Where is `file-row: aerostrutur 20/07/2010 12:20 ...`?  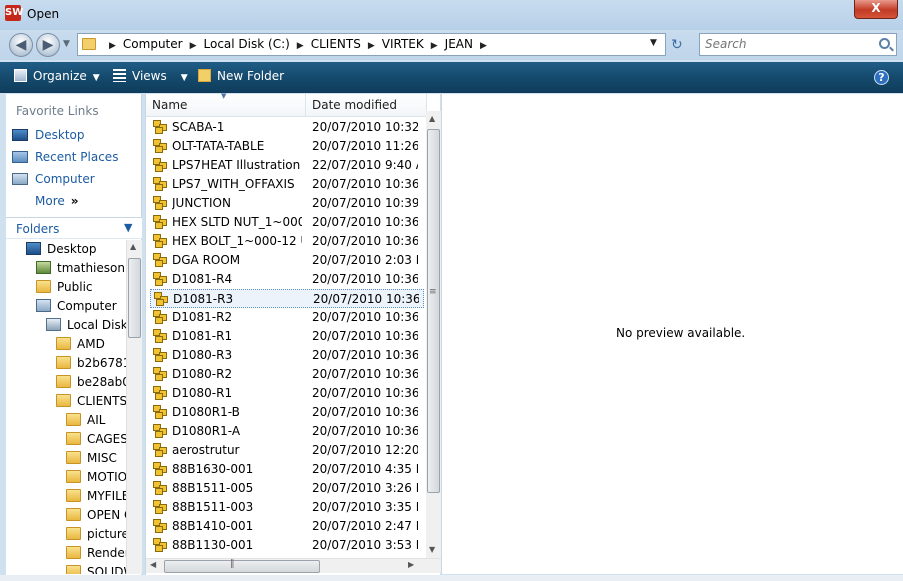
file-row: aerostrutur 20/07/2010 12:20 ... is located at coordinates (287, 450).